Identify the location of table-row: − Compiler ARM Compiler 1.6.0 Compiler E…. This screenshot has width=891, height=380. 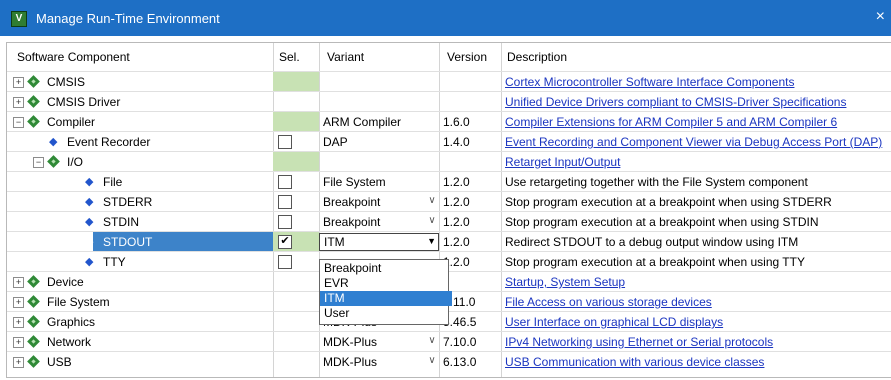
(449, 121).